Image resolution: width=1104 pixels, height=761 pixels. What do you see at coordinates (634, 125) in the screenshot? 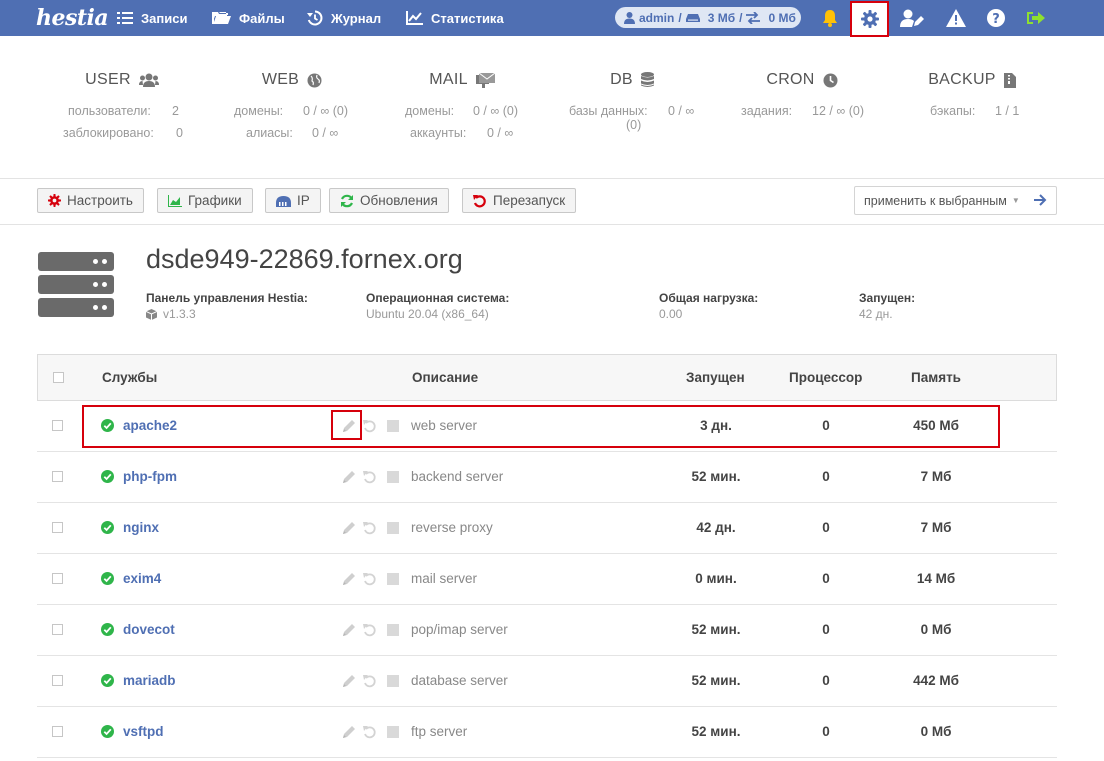
I see `stat-db-extra: (0)` at bounding box center [634, 125].